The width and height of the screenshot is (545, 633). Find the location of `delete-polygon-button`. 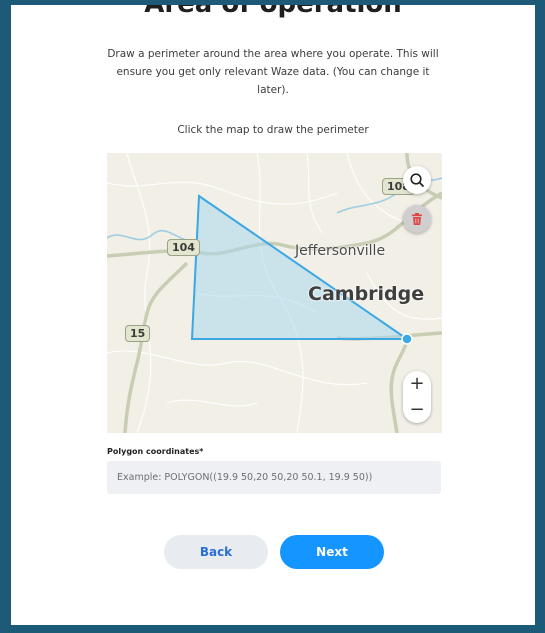

delete-polygon-button is located at coordinates (417, 219).